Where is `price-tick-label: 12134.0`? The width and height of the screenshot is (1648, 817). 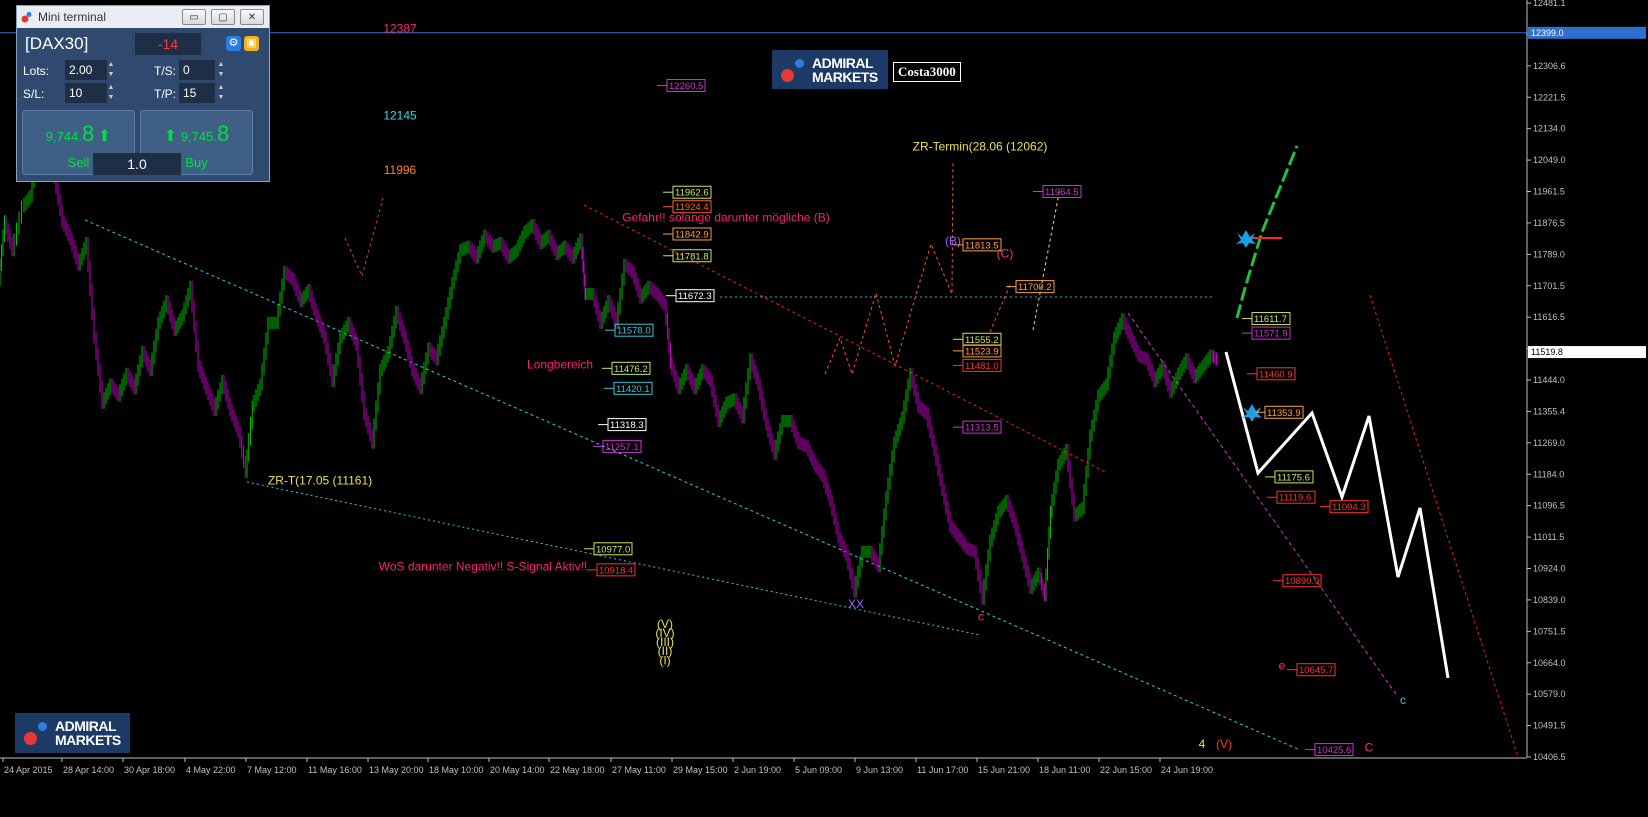 price-tick-label: 12134.0 is located at coordinates (1549, 129).